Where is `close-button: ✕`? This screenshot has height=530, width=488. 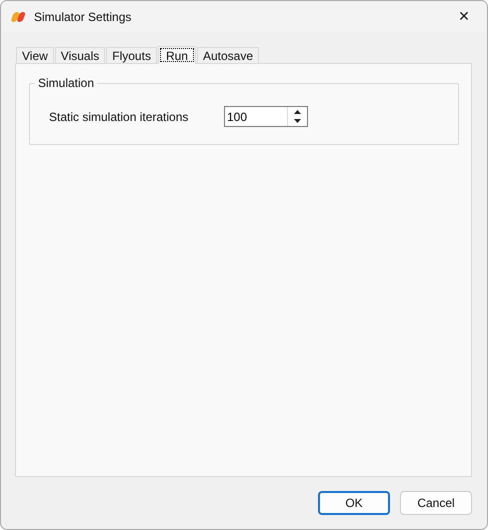 close-button: ✕ is located at coordinates (464, 16).